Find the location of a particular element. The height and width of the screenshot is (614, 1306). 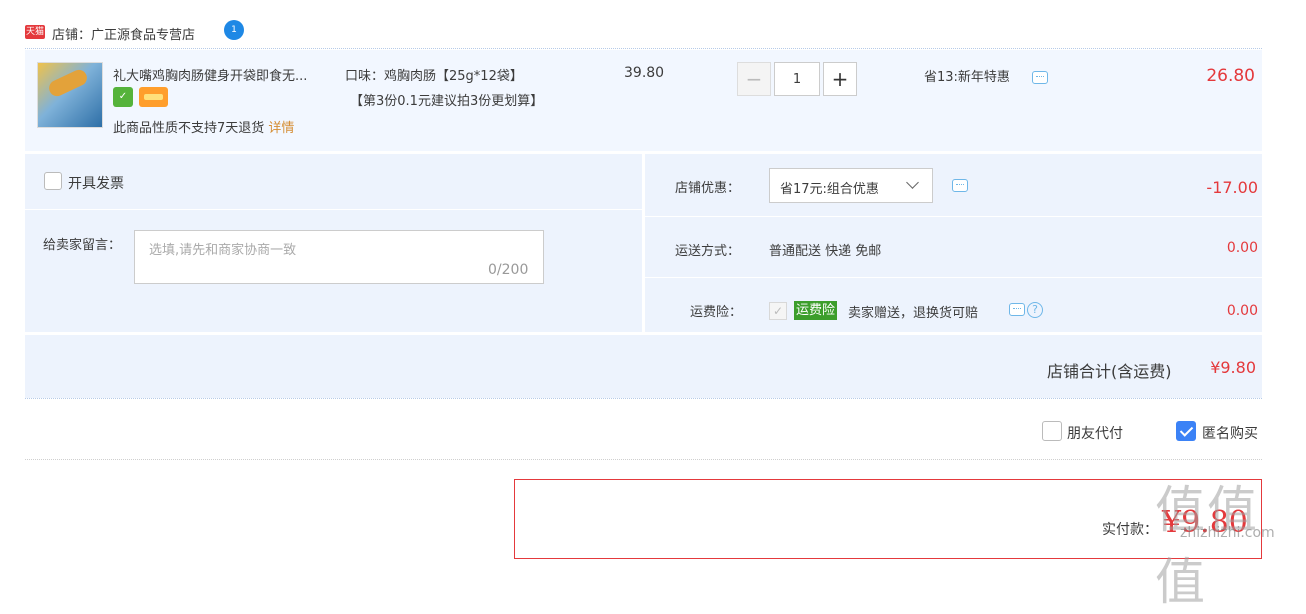

insurance-label: 运费险： is located at coordinates (716, 312).